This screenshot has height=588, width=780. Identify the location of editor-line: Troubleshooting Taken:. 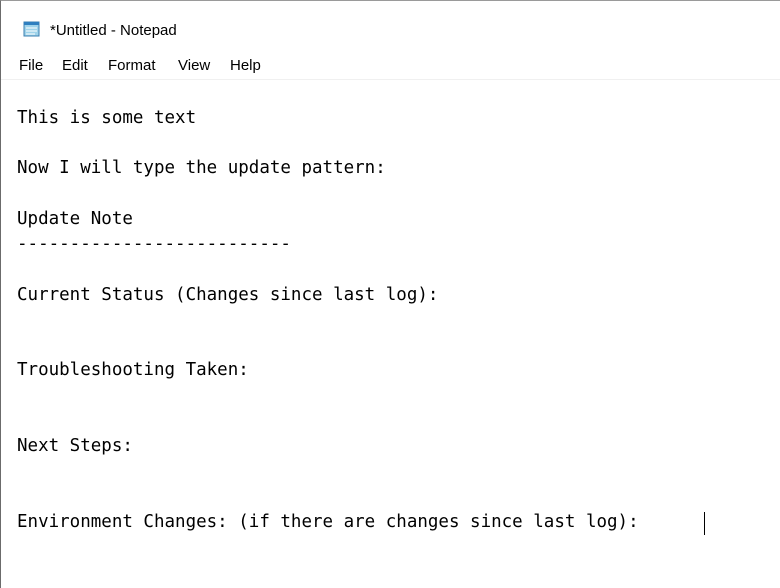
(133, 370).